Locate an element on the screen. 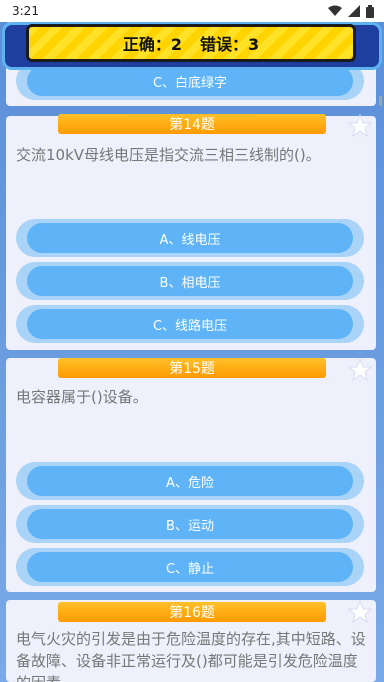 This screenshot has height=682, width=384. option-button: B、相电压 is located at coordinates (190, 281).